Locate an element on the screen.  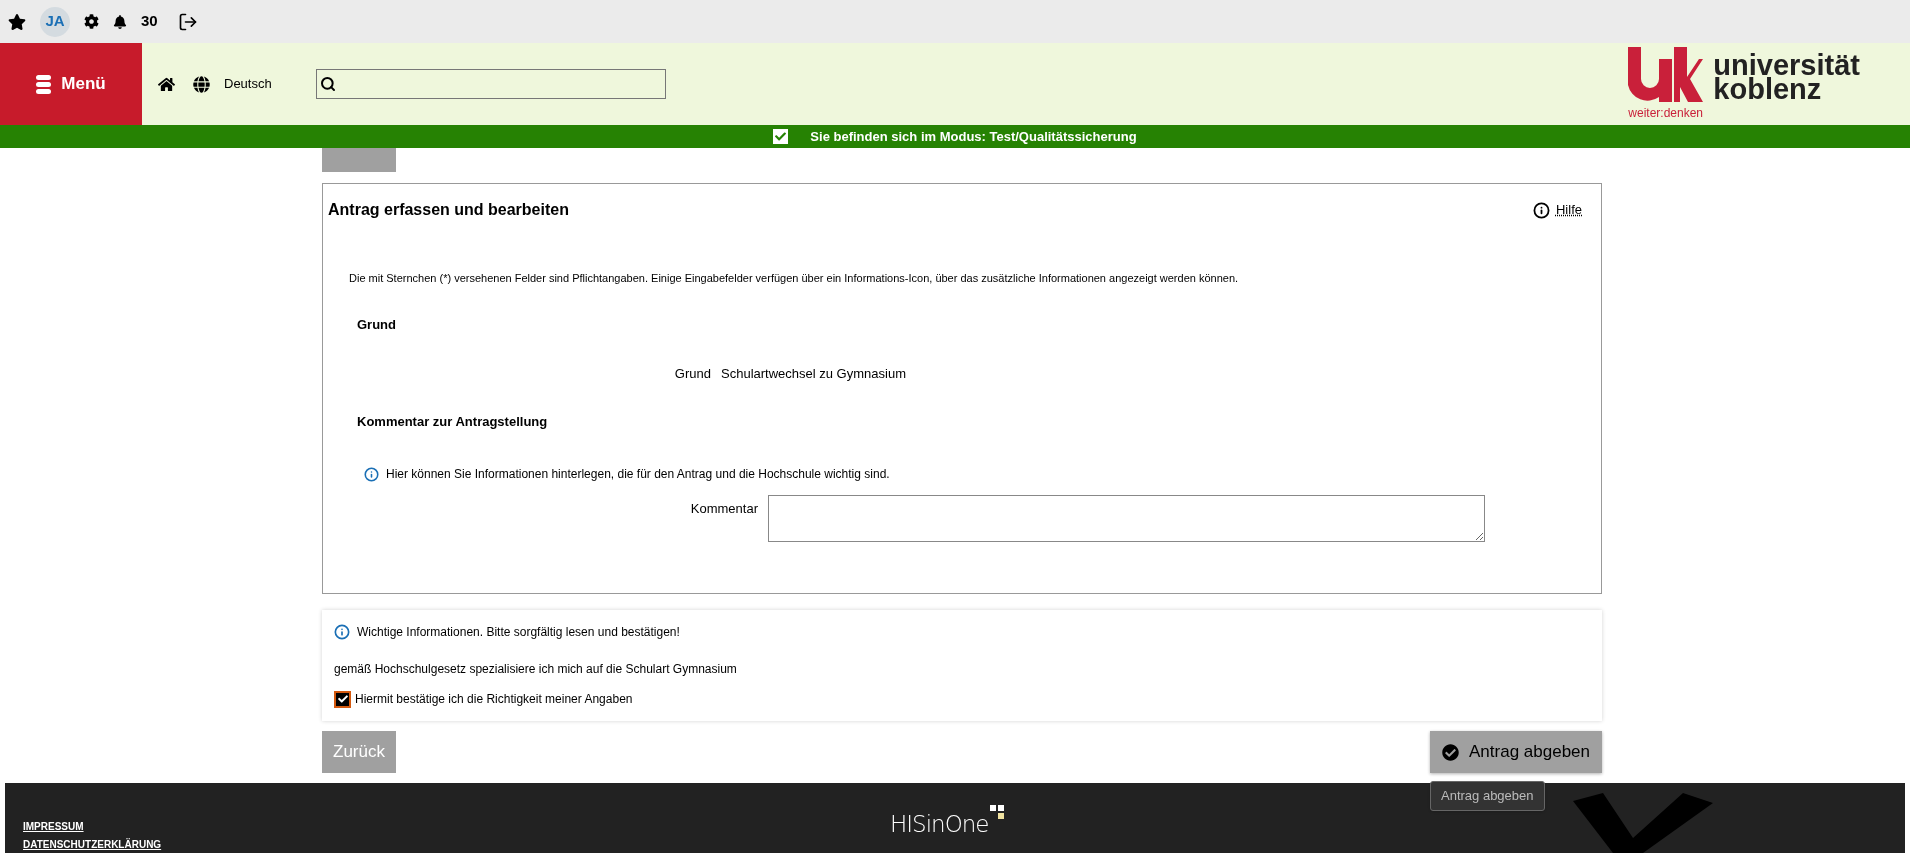
confirm-checkbox is located at coordinates (342, 699).